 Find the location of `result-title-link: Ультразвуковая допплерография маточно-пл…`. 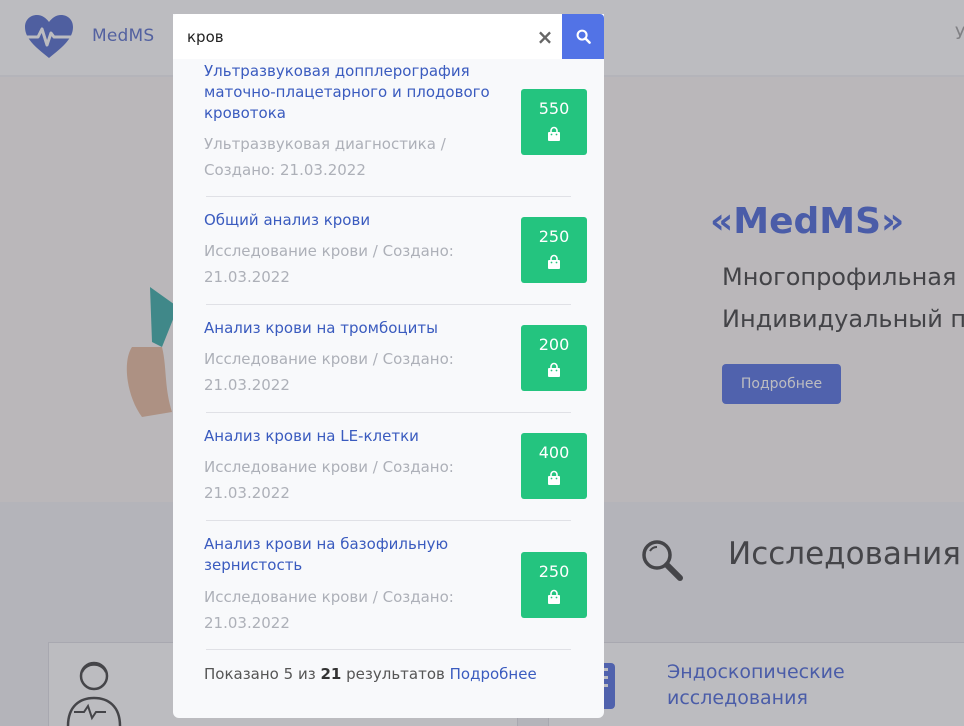

result-title-link: Ультразвуковая допплерография маточно-пл… is located at coordinates (356, 92).